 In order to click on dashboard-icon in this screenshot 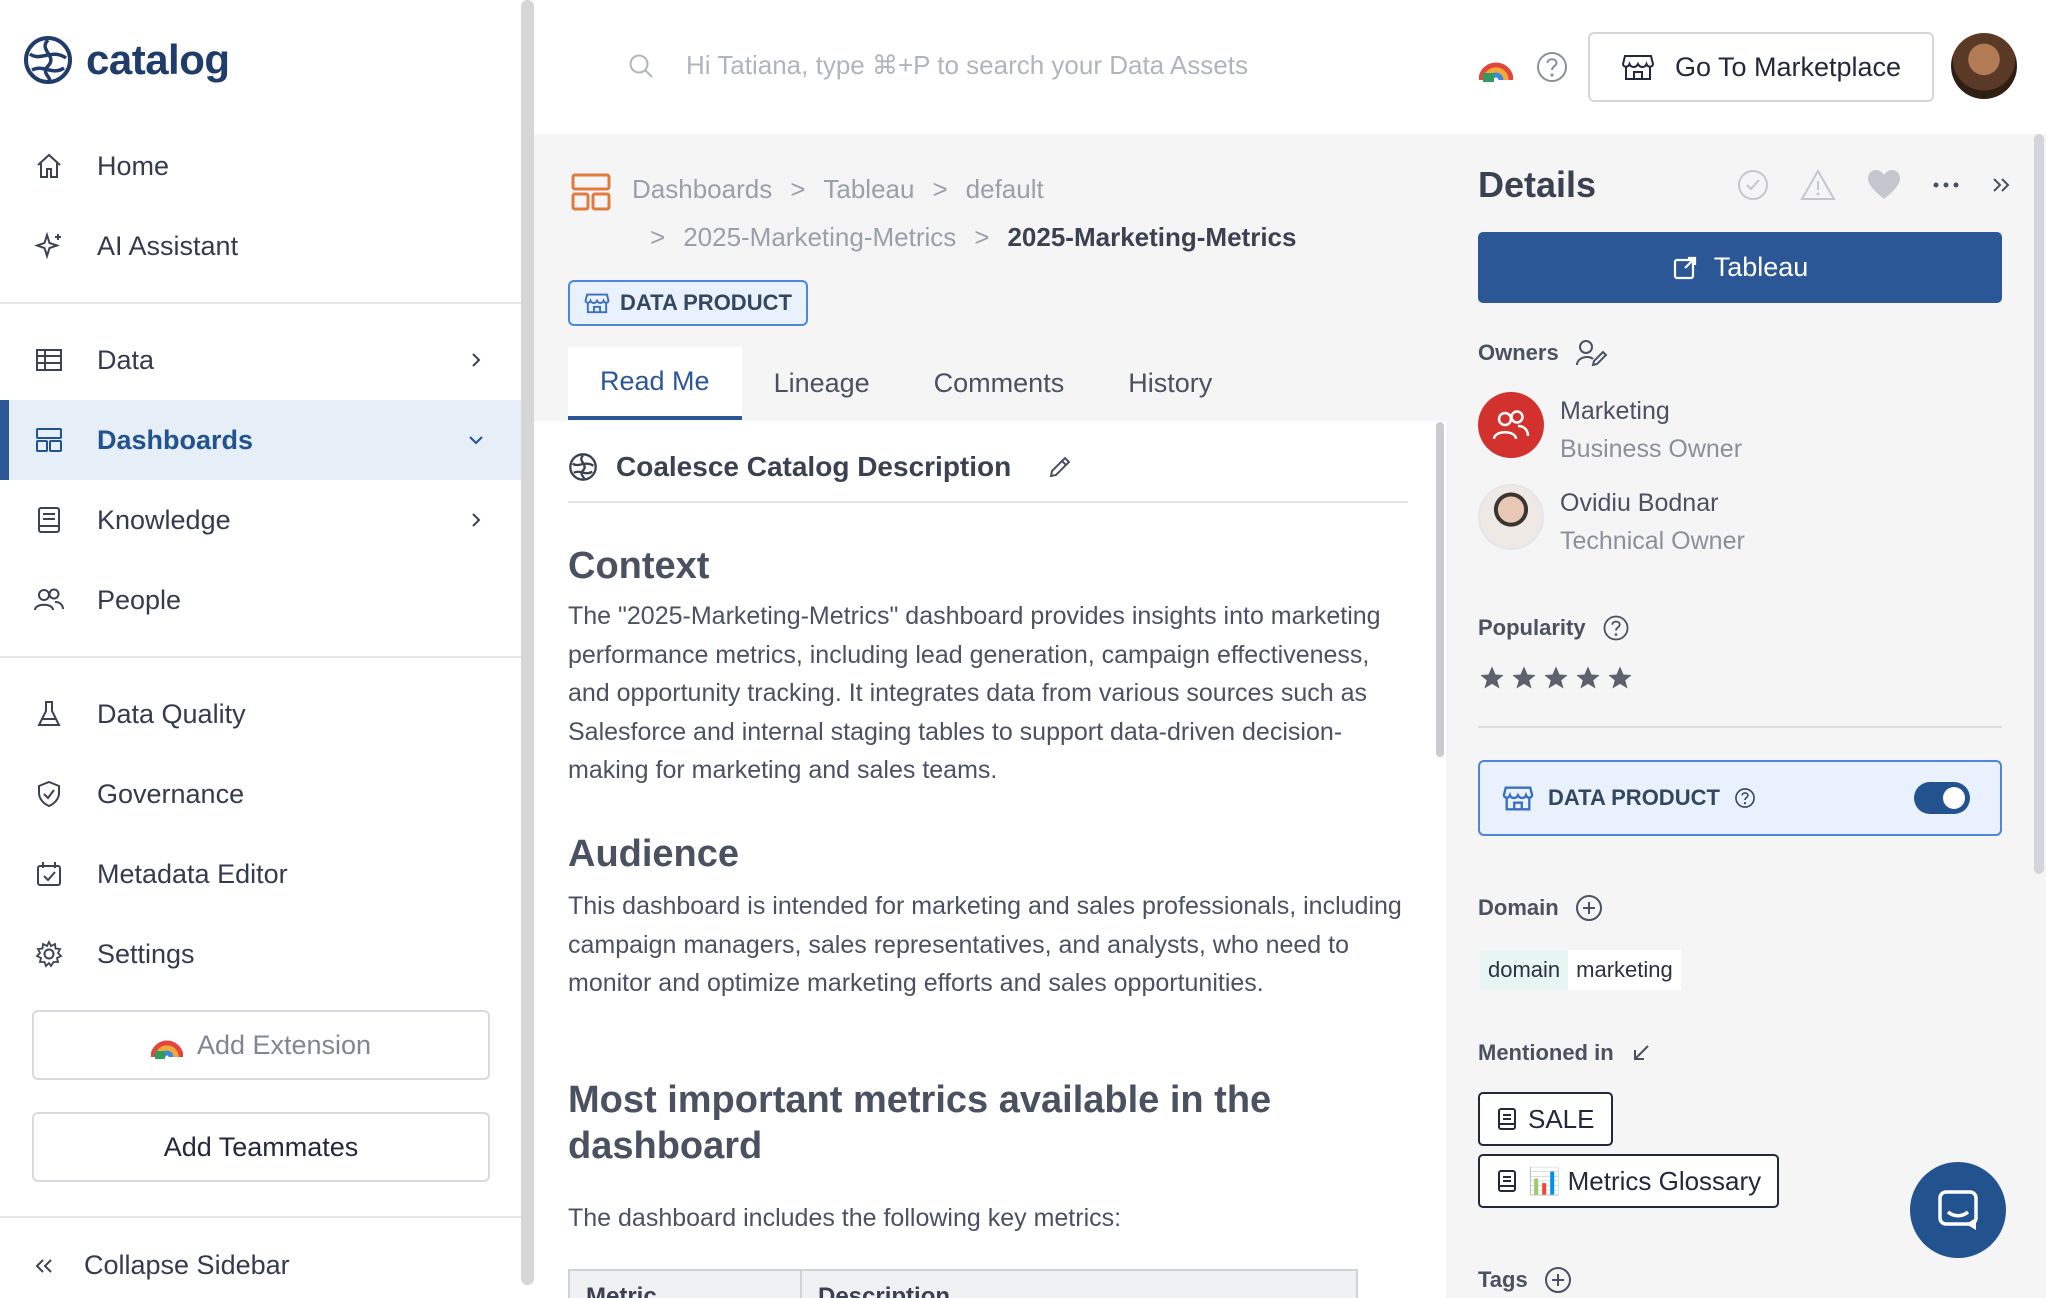, I will do `click(49, 440)`.